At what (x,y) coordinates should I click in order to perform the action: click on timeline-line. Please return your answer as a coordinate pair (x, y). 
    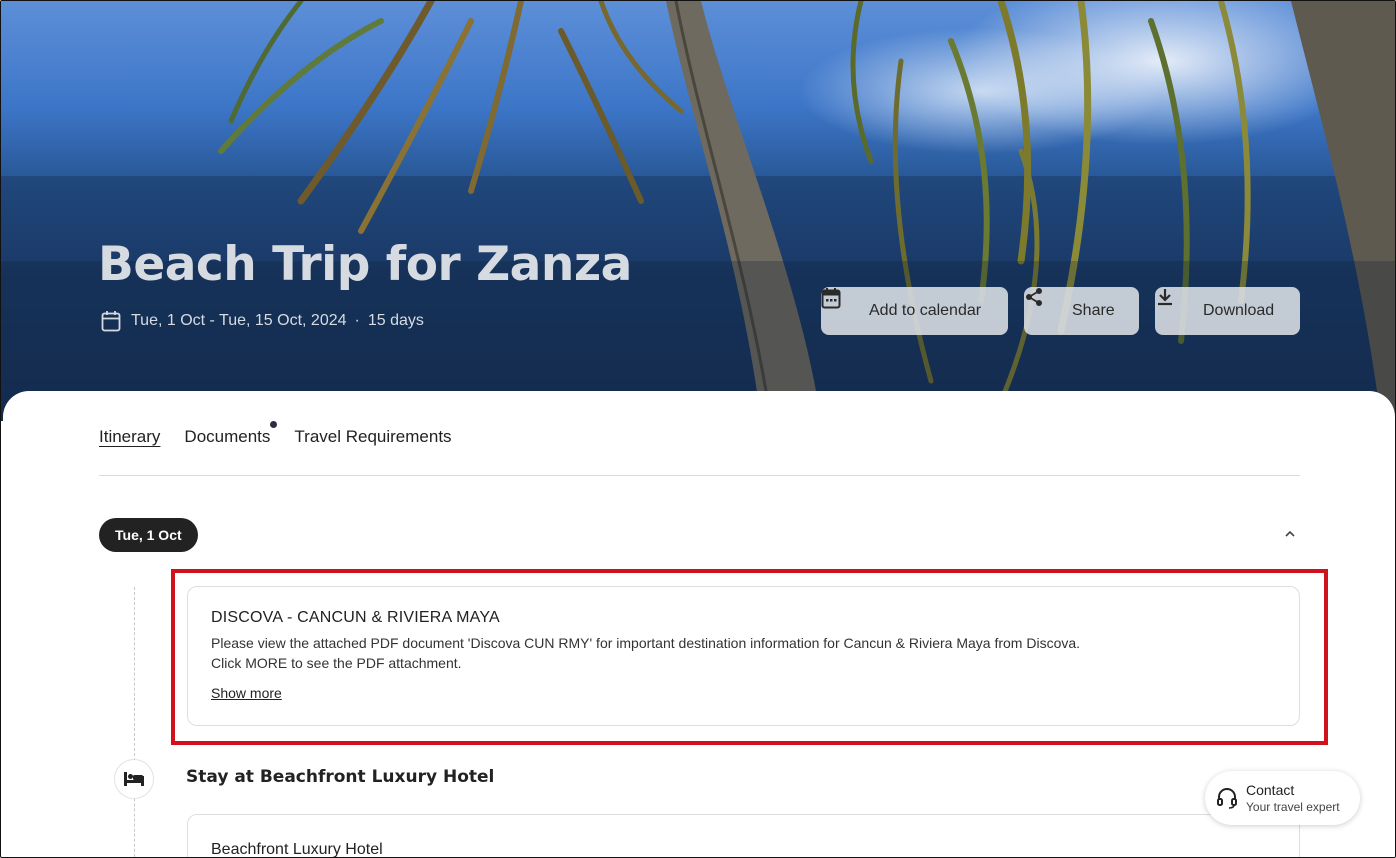
    Looking at the image, I should click on (134, 722).